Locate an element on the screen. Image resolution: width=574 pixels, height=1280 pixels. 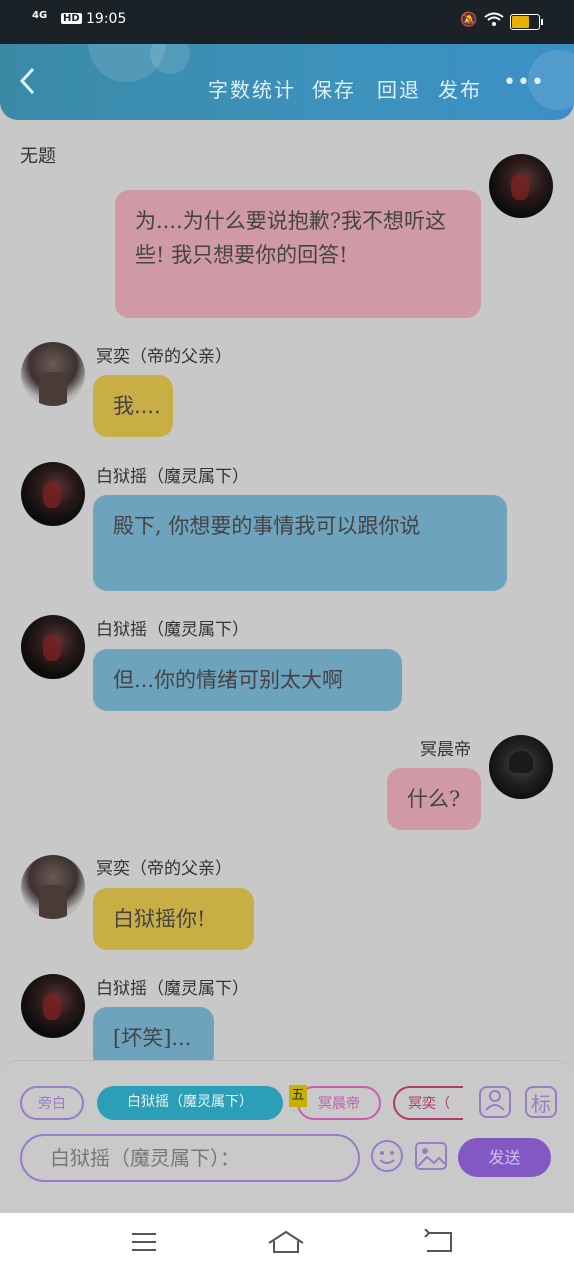
undo-button: 回退 is located at coordinates (399, 88).